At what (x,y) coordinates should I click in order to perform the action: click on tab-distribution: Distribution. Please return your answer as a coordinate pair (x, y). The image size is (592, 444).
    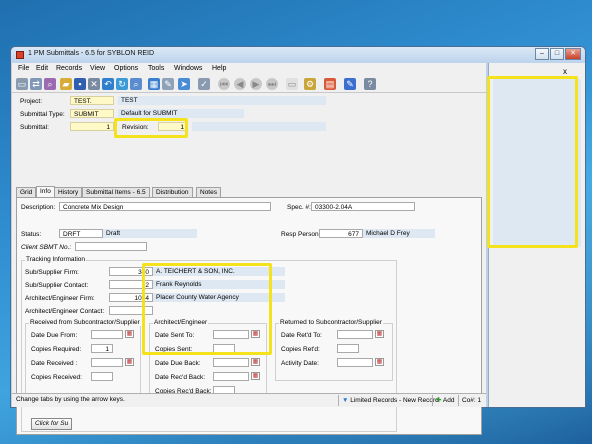
    Looking at the image, I should click on (172, 192).